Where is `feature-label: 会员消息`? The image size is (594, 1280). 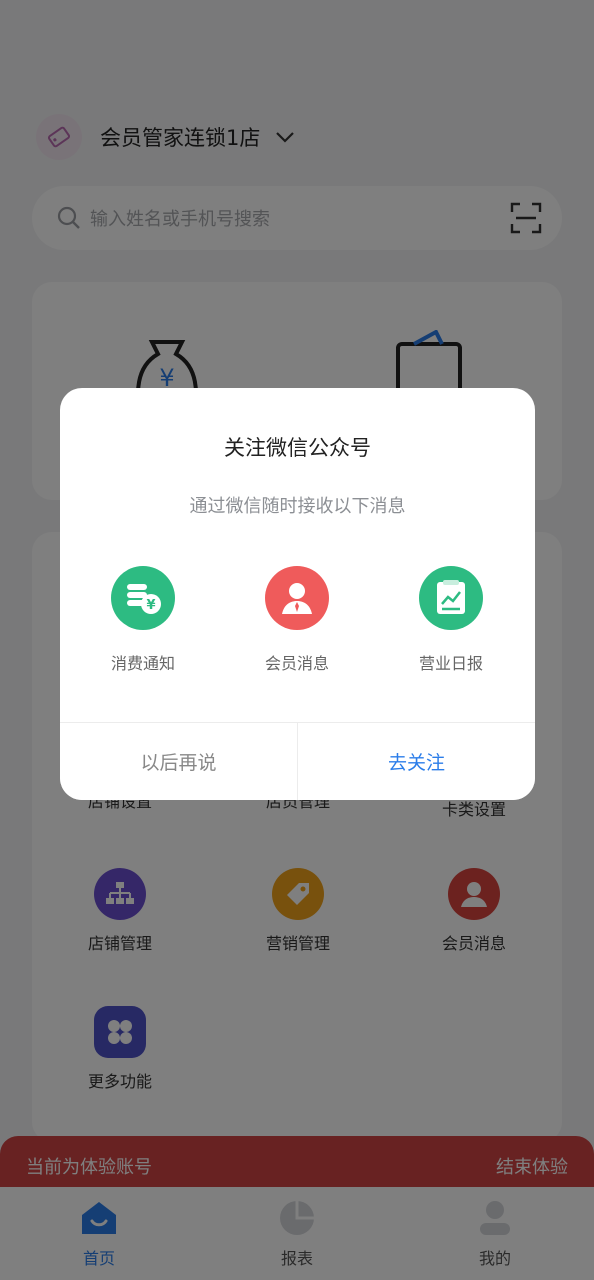 feature-label: 会员消息 is located at coordinates (296, 663).